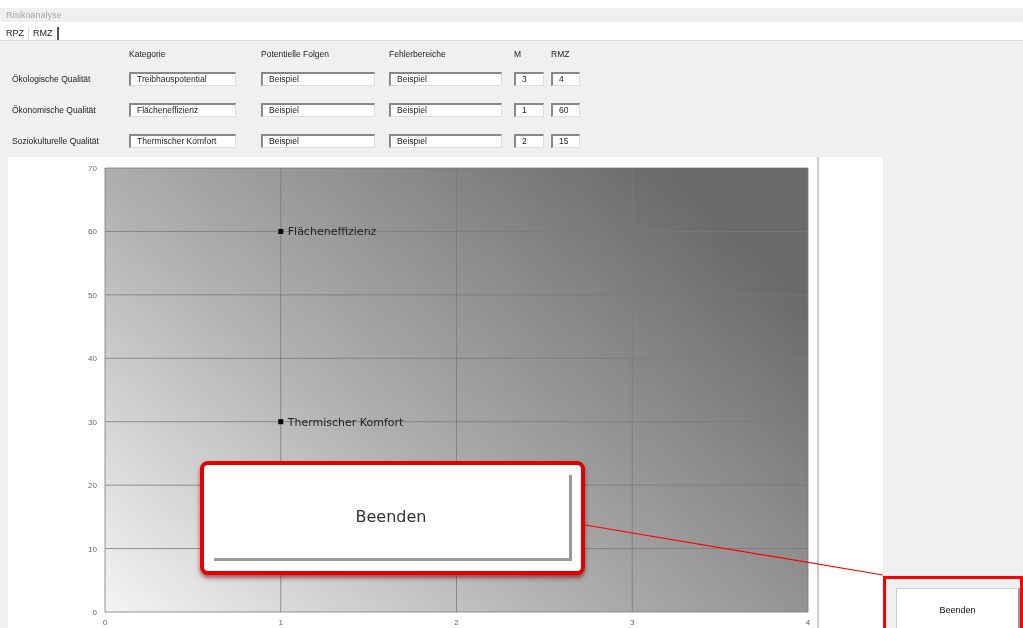  I want to click on text-field: 3, so click(529, 78).